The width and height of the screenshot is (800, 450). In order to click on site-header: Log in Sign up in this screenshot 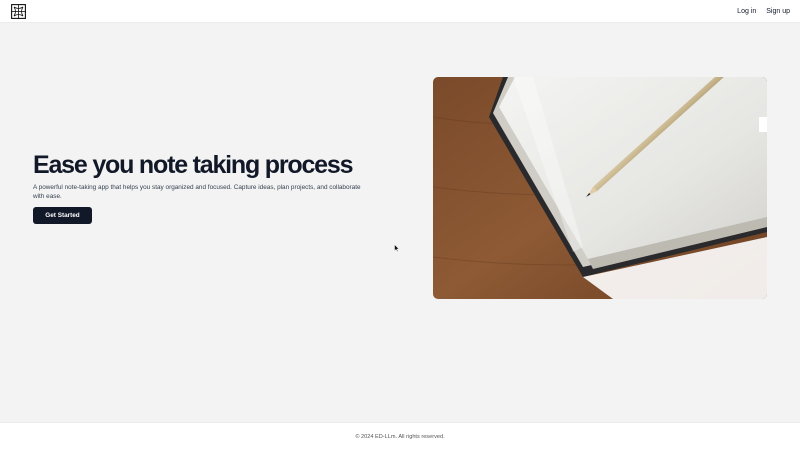, I will do `click(400, 11)`.